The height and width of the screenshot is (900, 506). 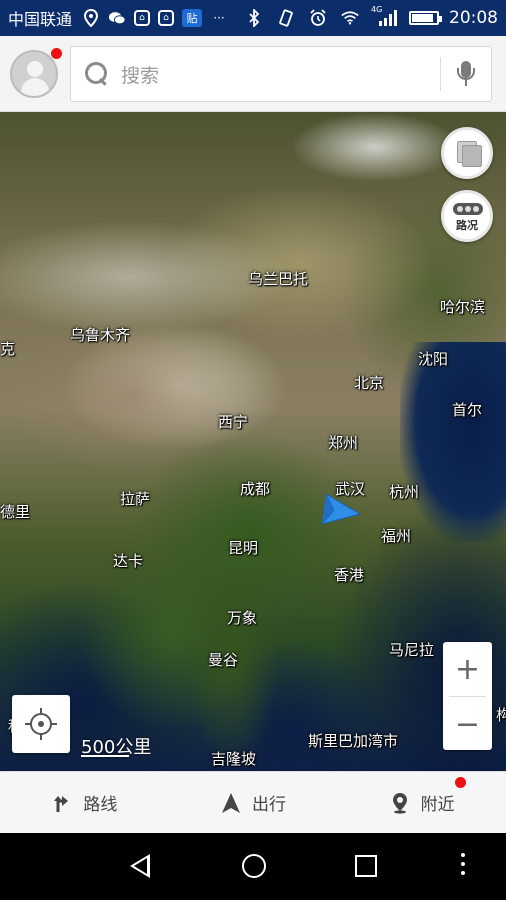 What do you see at coordinates (318, 18) in the screenshot?
I see `alarm-icon` at bounding box center [318, 18].